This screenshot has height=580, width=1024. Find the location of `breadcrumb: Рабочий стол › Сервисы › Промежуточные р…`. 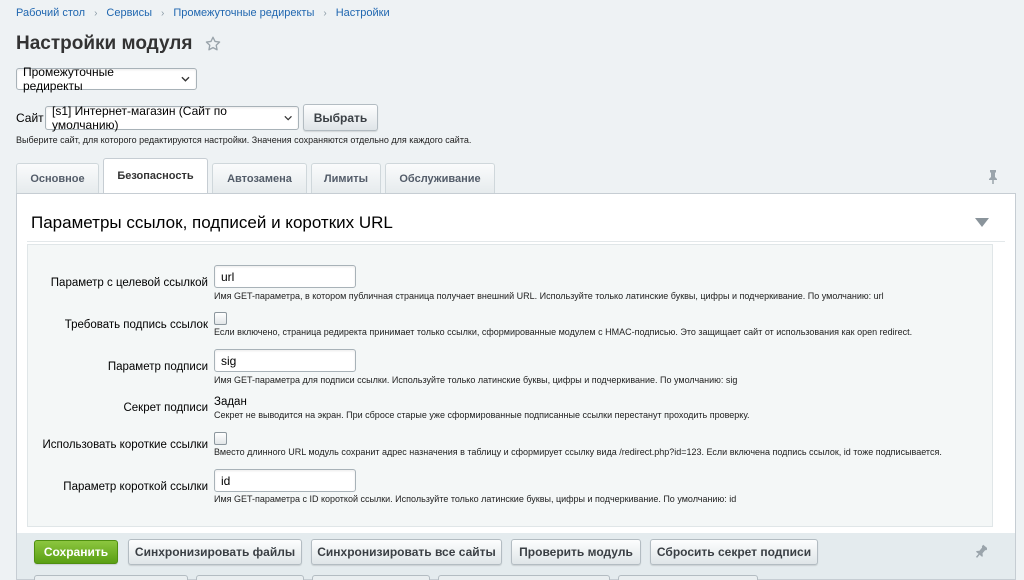

breadcrumb: Рабочий стол › Сервисы › Промежуточные р… is located at coordinates (203, 13).